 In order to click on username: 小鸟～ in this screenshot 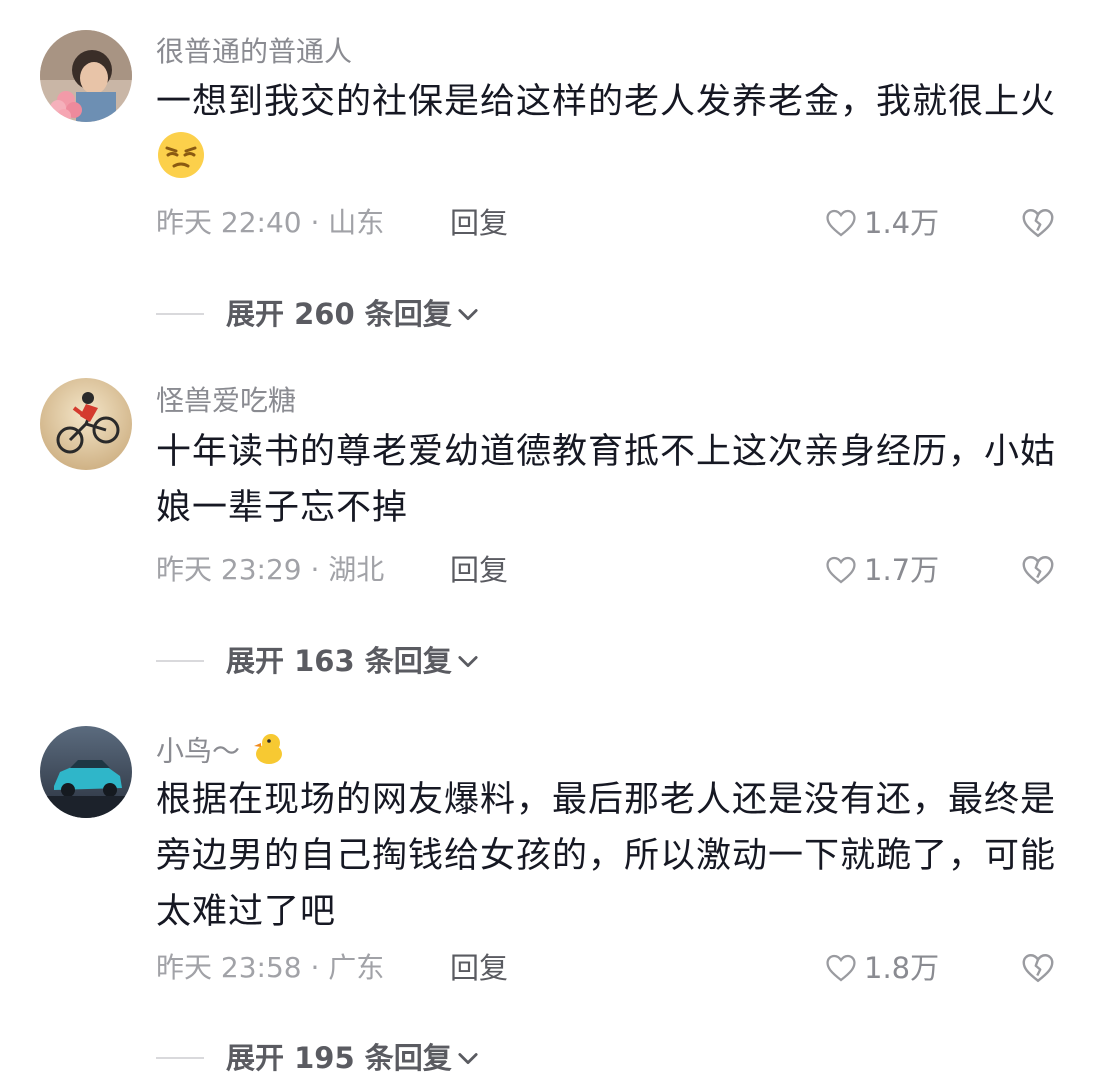, I will do `click(220, 752)`.